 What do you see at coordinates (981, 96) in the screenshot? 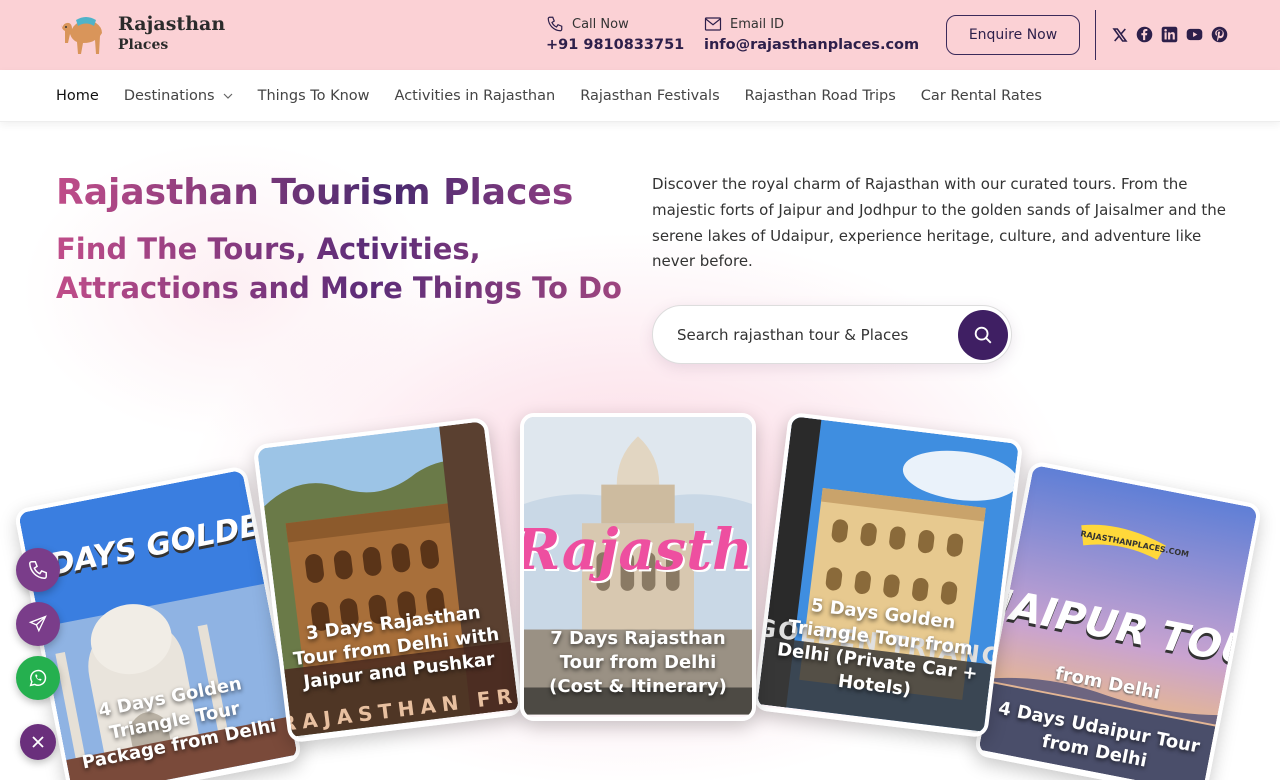
I see `nav-car-rental: Car Rental Rates` at bounding box center [981, 96].